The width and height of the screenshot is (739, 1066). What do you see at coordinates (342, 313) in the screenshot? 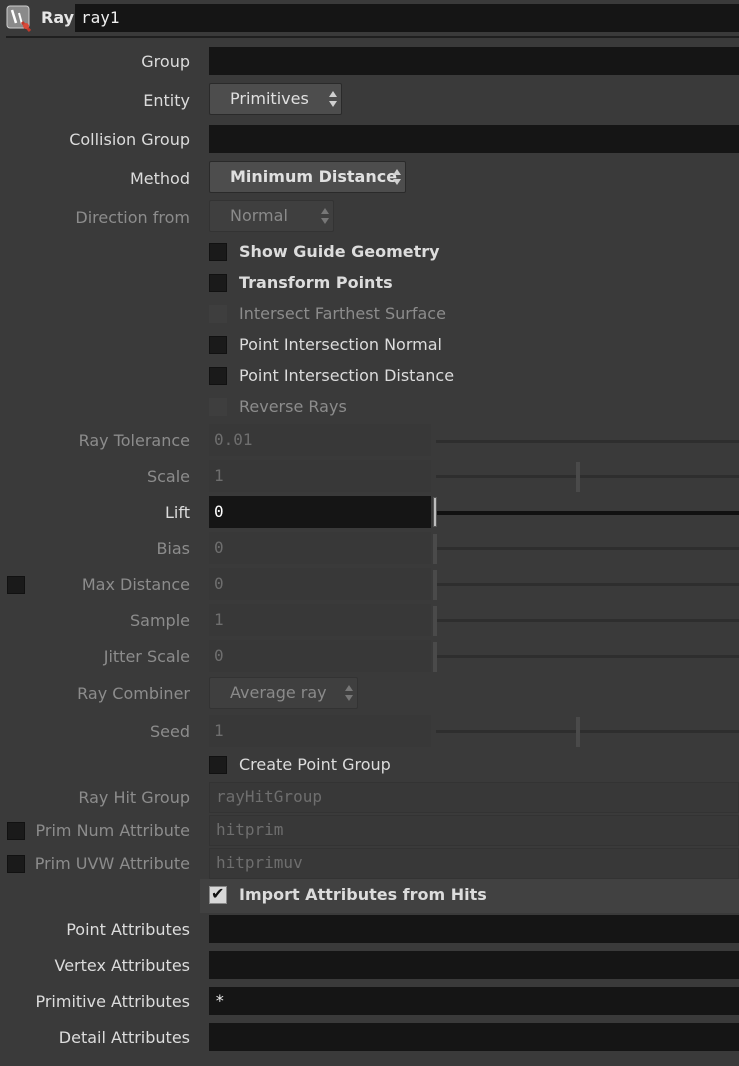
I see `intersect-farthest-label: Intersect Farthest Surface` at bounding box center [342, 313].